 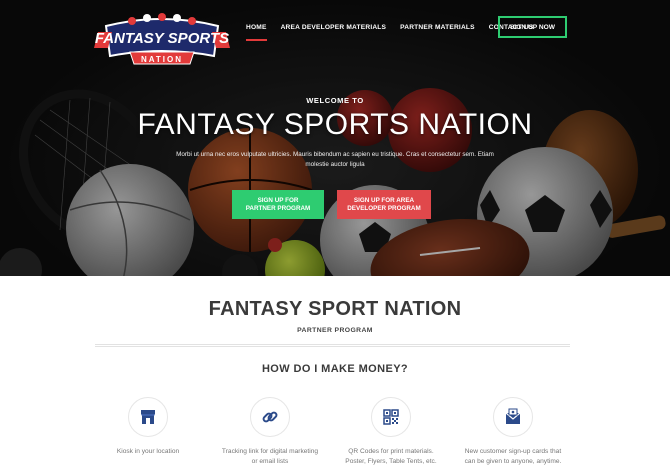 I want to click on card-icon, so click(x=513, y=416).